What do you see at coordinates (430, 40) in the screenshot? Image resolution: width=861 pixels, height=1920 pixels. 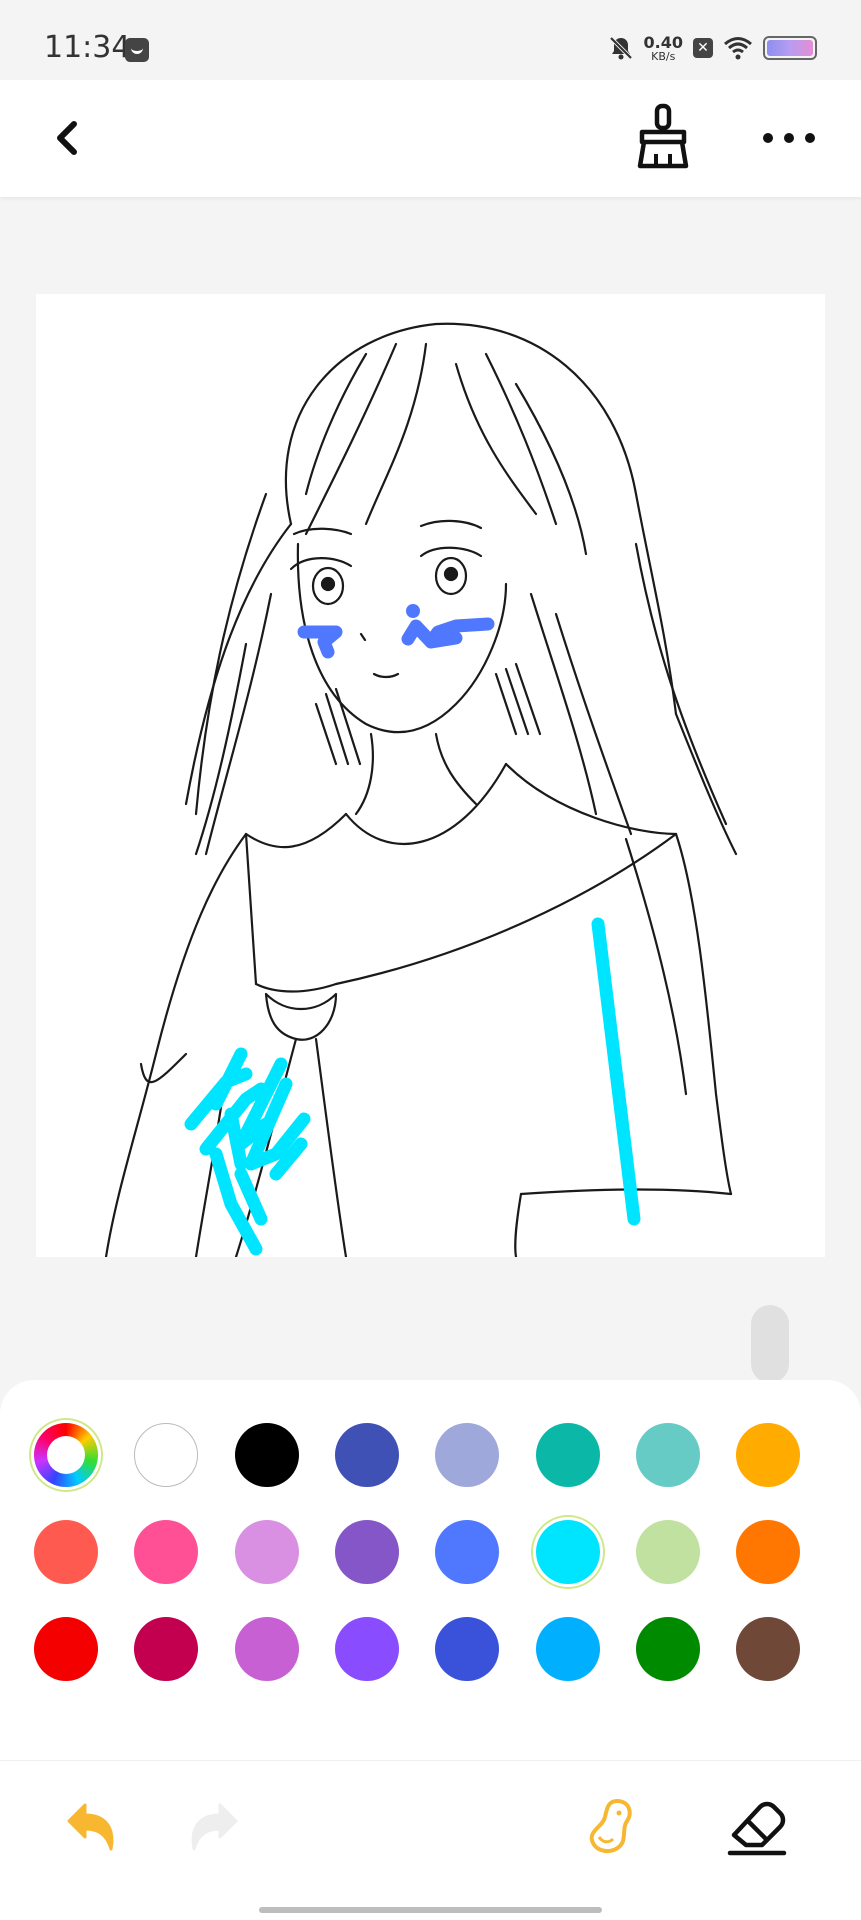 I see `status-bar: 11:34 0.40 KB/s ✕` at bounding box center [430, 40].